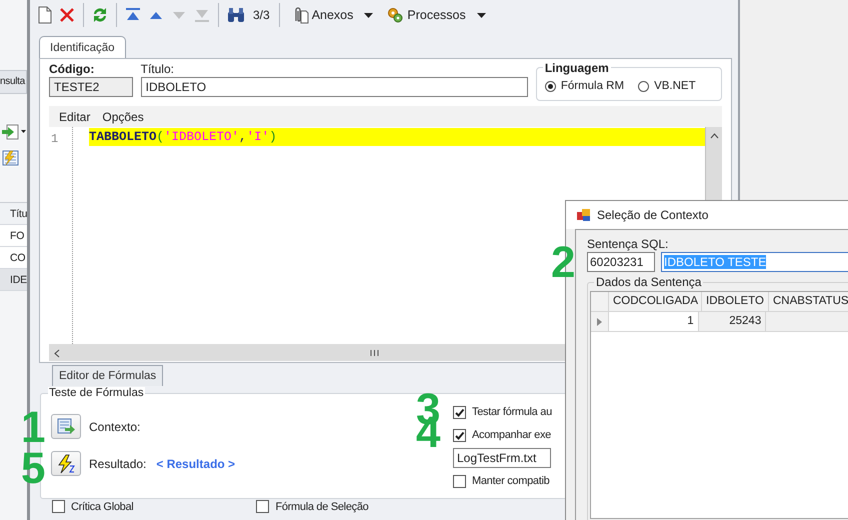 This screenshot has width=848, height=520. What do you see at coordinates (374, 353) in the screenshot?
I see `scroll-grip-icon` at bounding box center [374, 353].